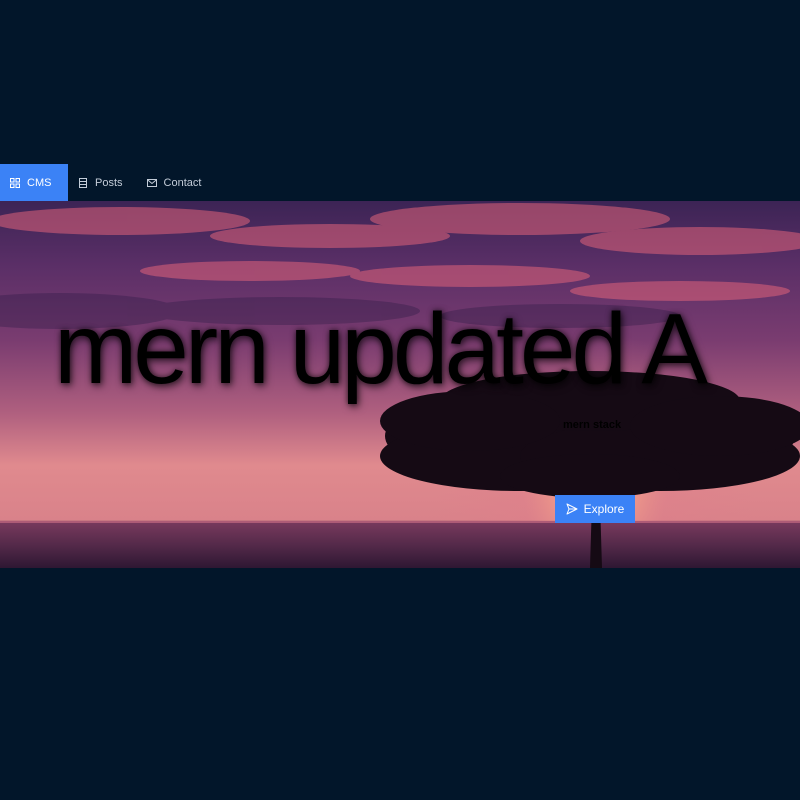  What do you see at coordinates (400, 182) in the screenshot?
I see `top-nav: CMS Posts Contact` at bounding box center [400, 182].